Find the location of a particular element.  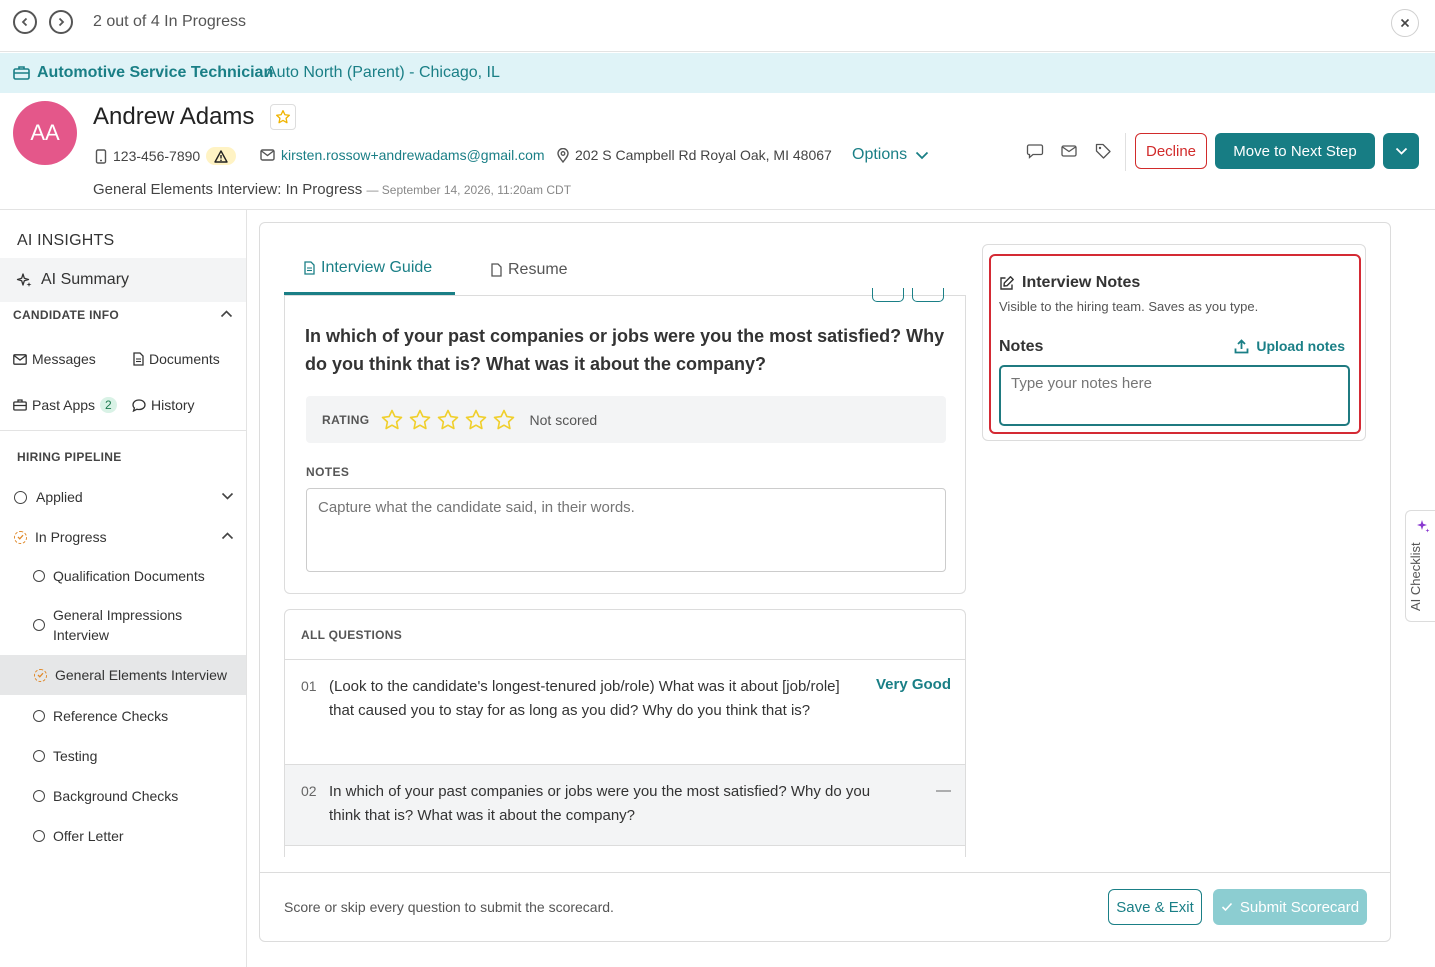

pipeline-step-applied: Applied is located at coordinates (123, 497).